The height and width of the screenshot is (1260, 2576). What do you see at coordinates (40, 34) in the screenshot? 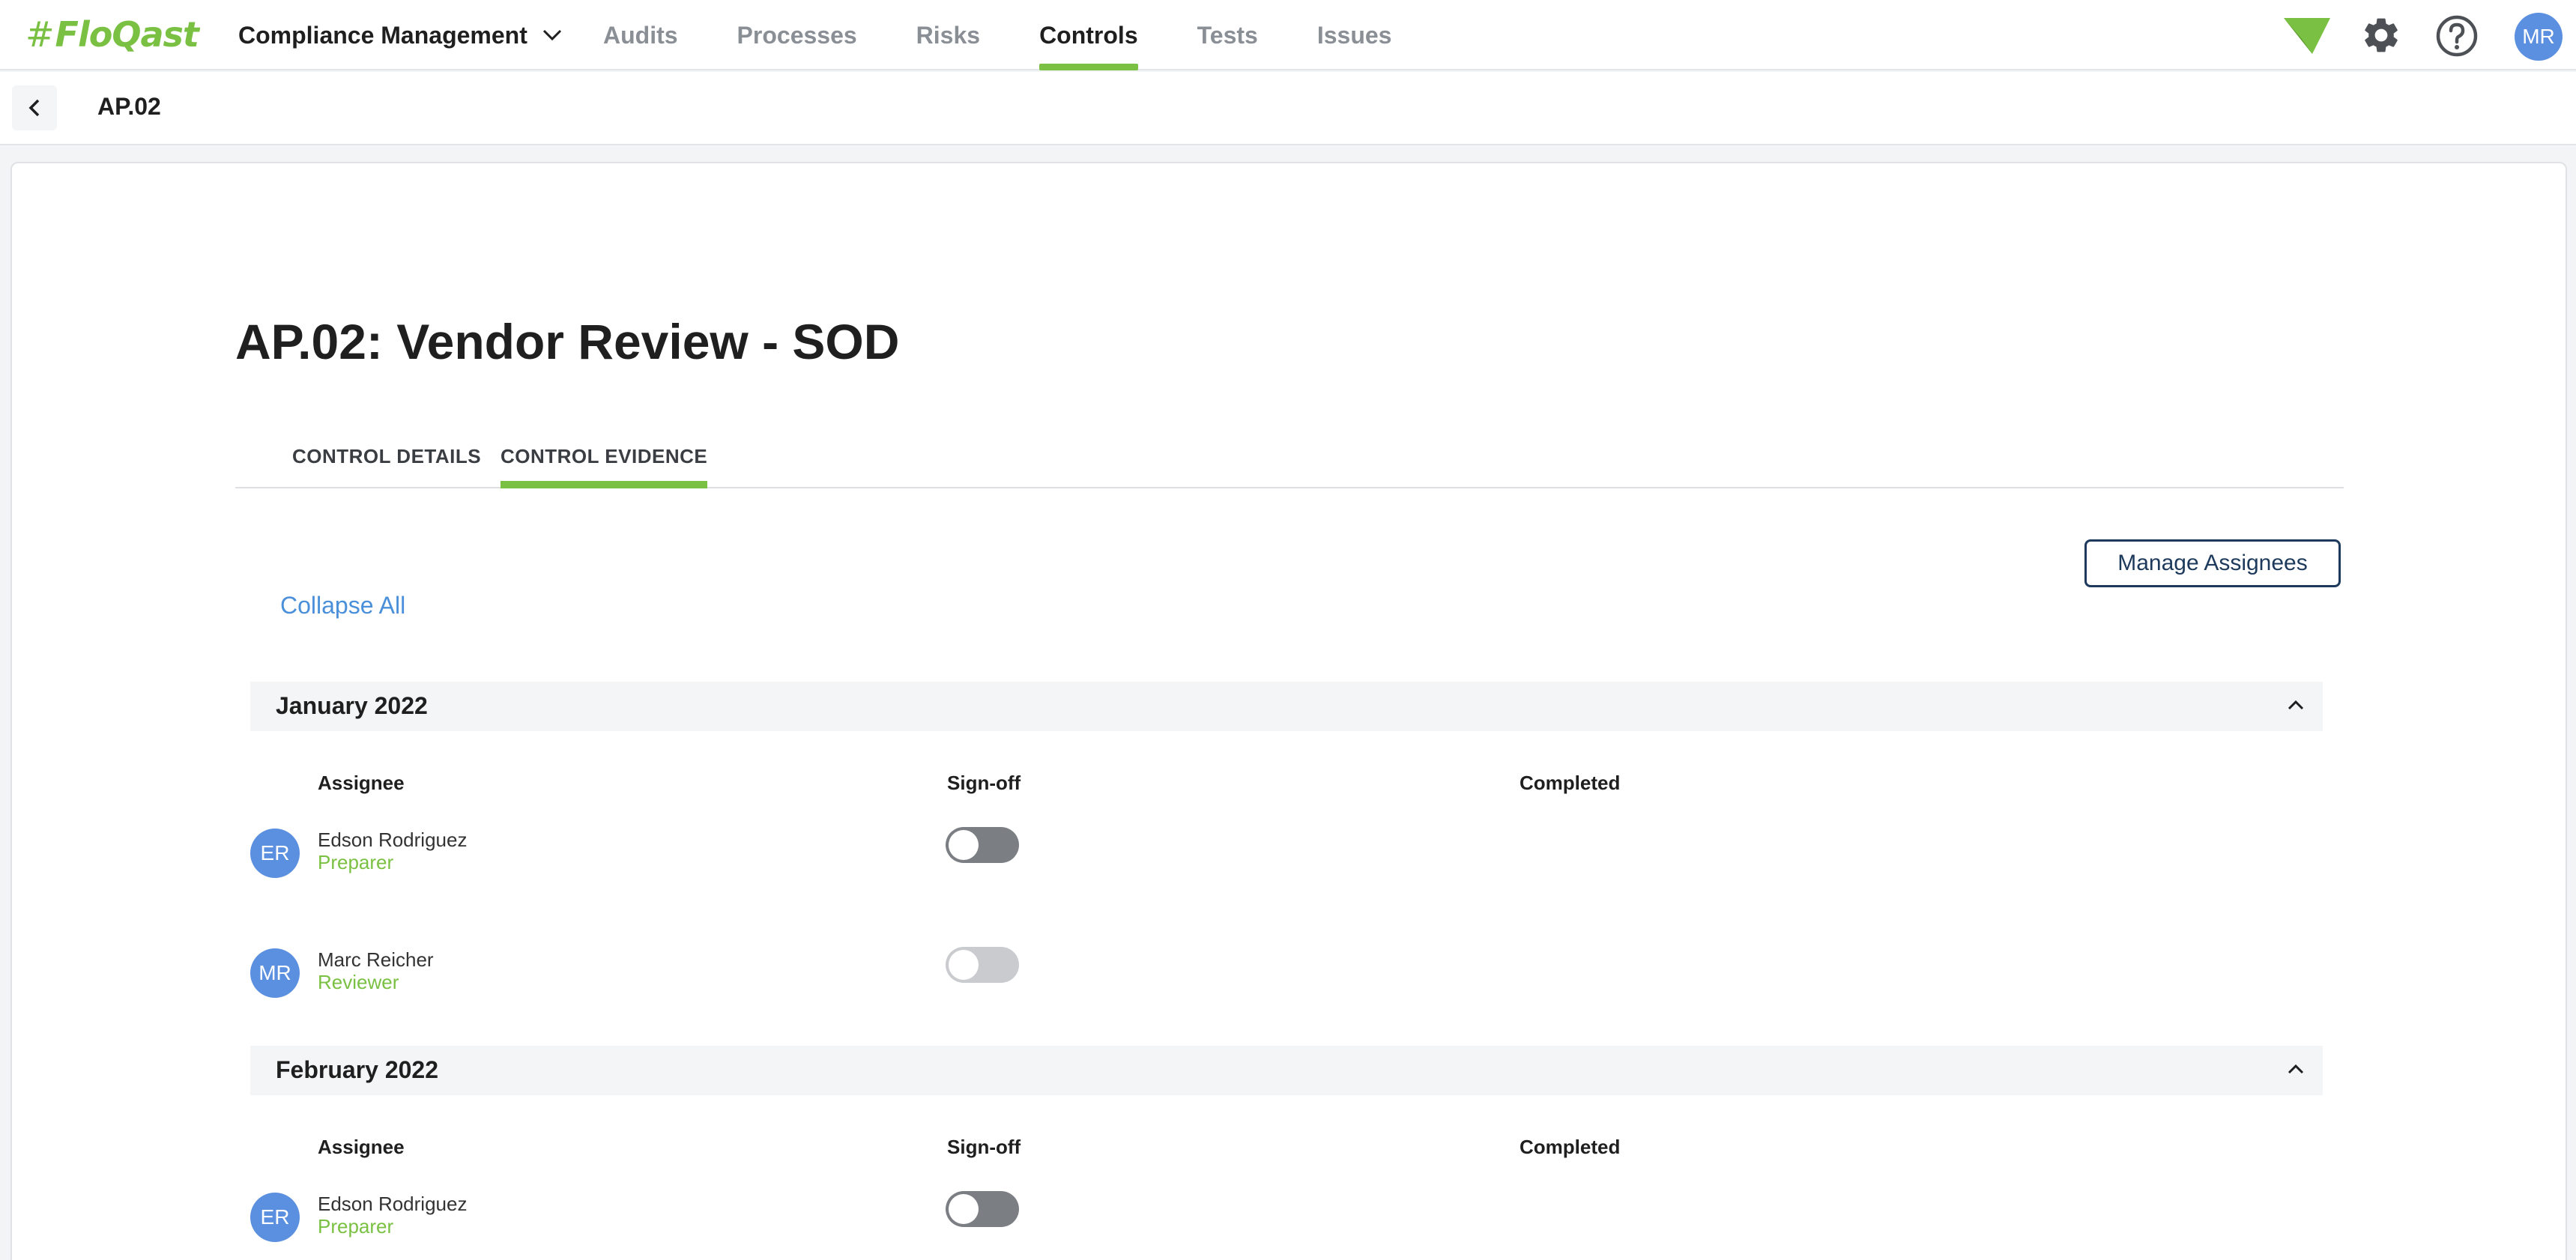
I see `logo-hash: #` at bounding box center [40, 34].